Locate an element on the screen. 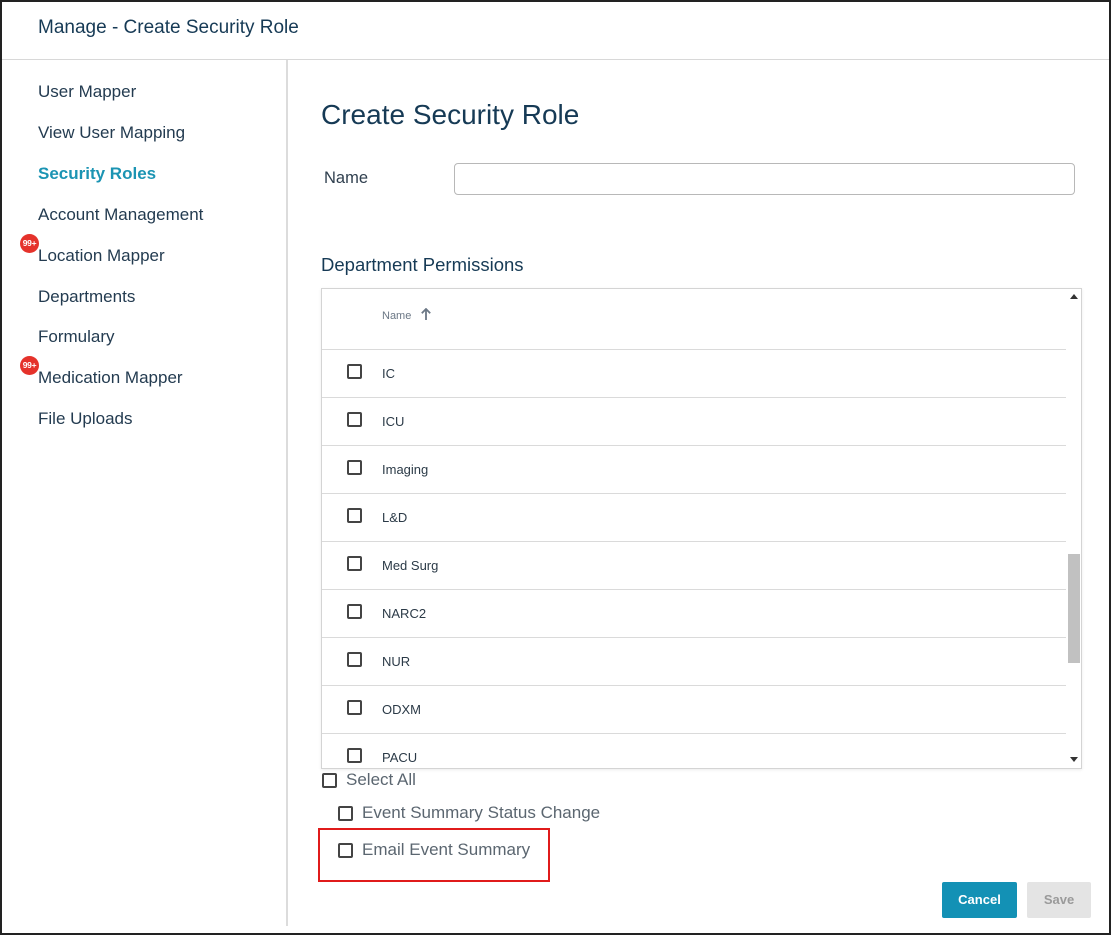 This screenshot has height=935, width=1111. sidebar-item-label: Security Roles is located at coordinates (97, 173).